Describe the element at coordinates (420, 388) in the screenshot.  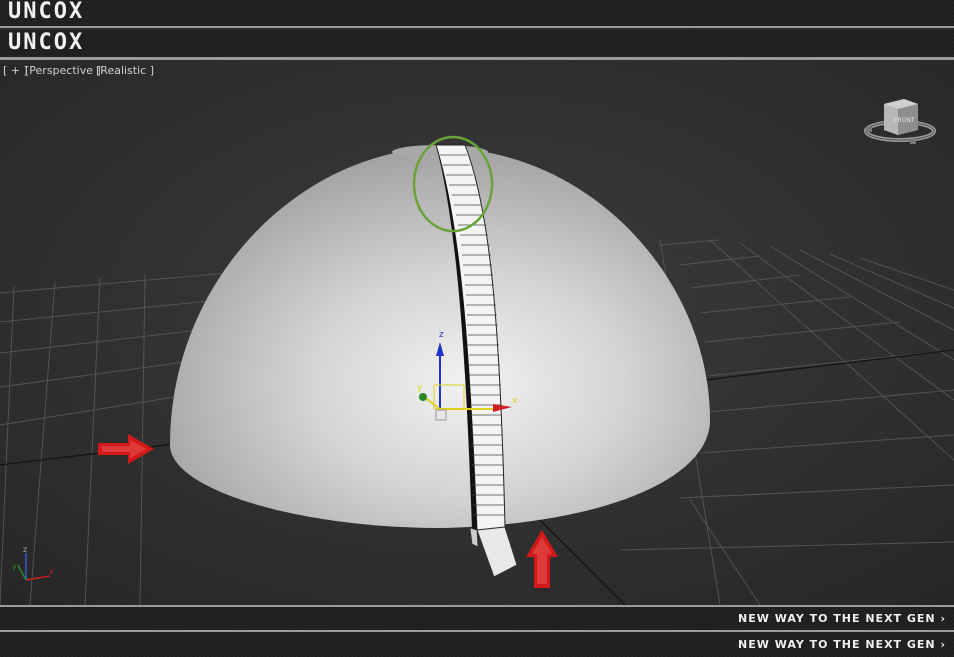
I see `gizmo-y-label: y` at that location.